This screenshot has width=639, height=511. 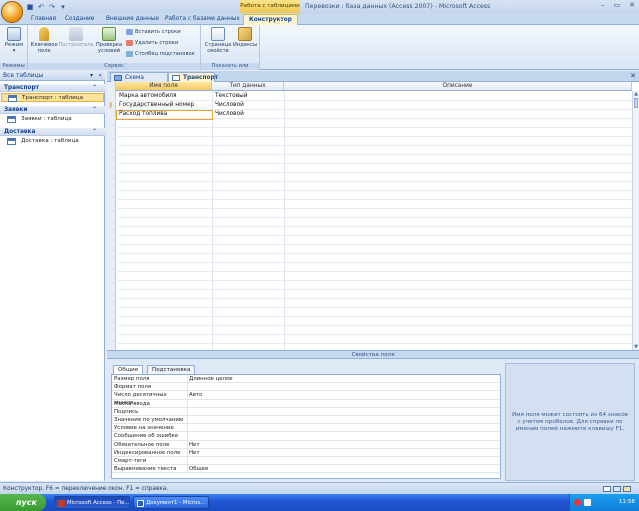 I want to click on nav-item-requests-table: Заявки : таблица, so click(x=52, y=119).